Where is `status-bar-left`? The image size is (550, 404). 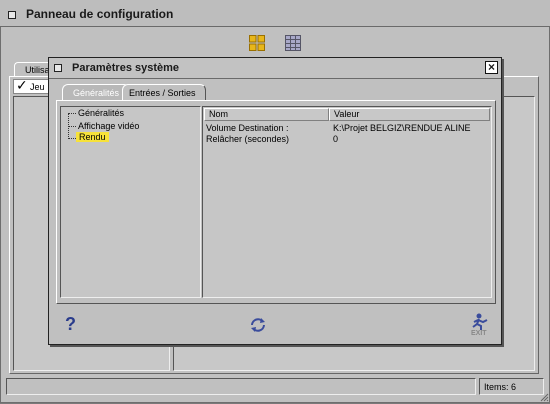 status-bar-left is located at coordinates (241, 386).